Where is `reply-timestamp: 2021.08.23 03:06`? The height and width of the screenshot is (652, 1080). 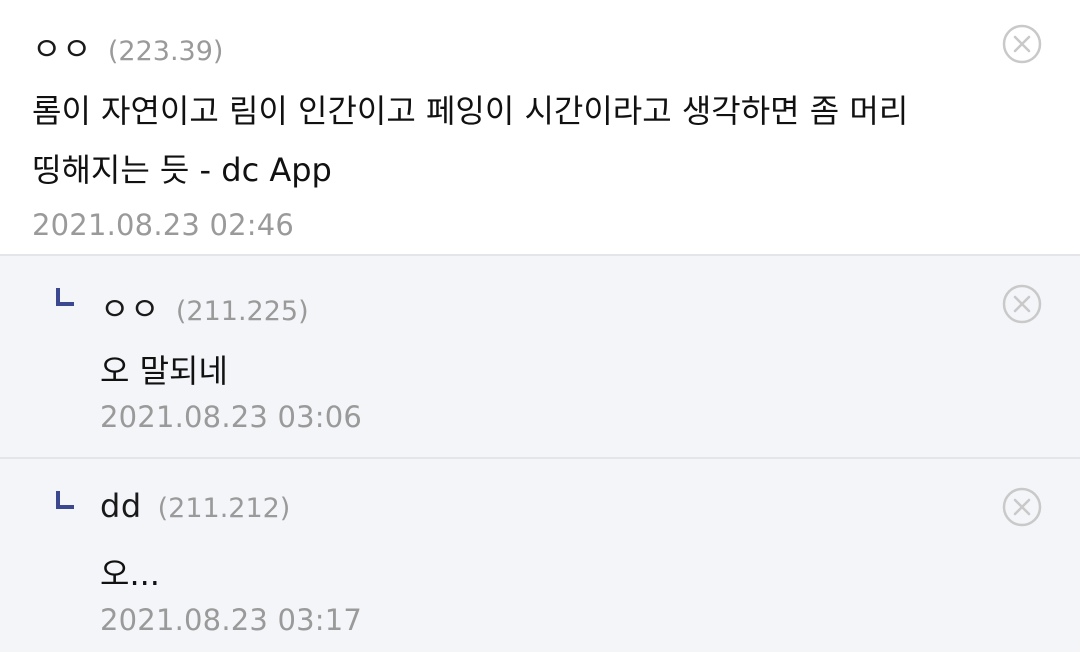 reply-timestamp: 2021.08.23 03:06 is located at coordinates (231, 417).